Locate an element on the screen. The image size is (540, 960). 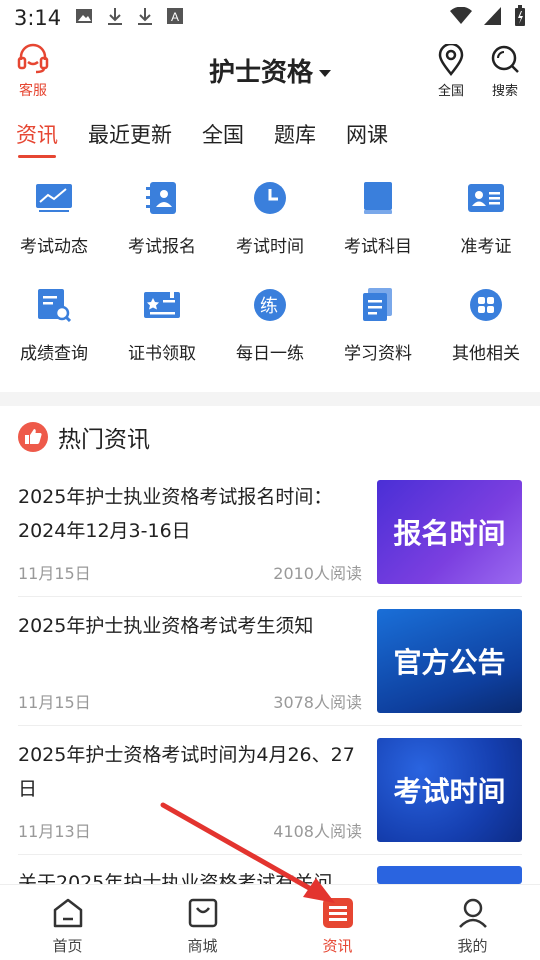
news-item: 关于2025年护士执业资格考试有关问 is located at coordinates (270, 875).